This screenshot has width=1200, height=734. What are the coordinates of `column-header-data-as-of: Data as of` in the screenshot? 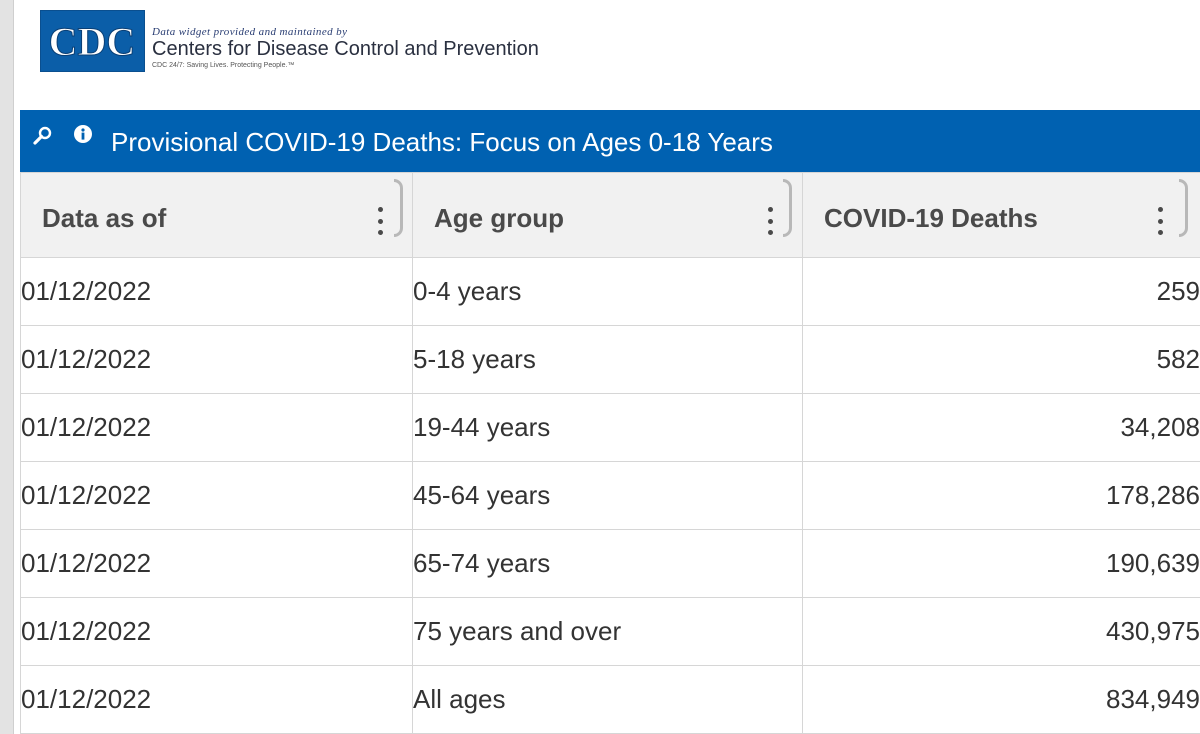 It's located at (216, 215).